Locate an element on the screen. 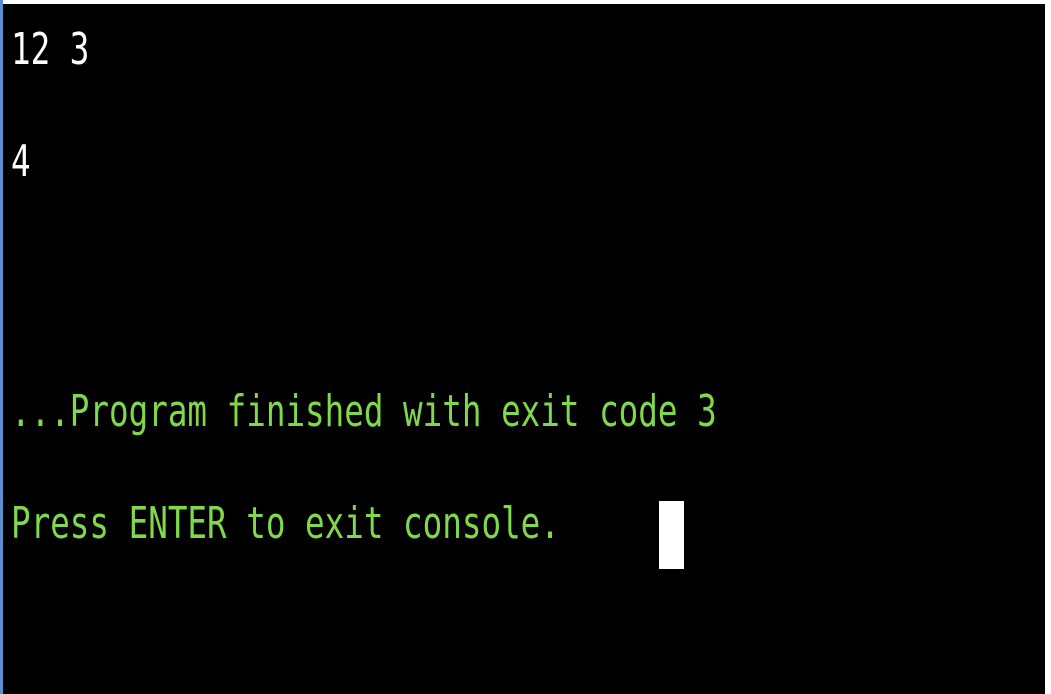  output-line-1: 12 3 is located at coordinates (50, 49).